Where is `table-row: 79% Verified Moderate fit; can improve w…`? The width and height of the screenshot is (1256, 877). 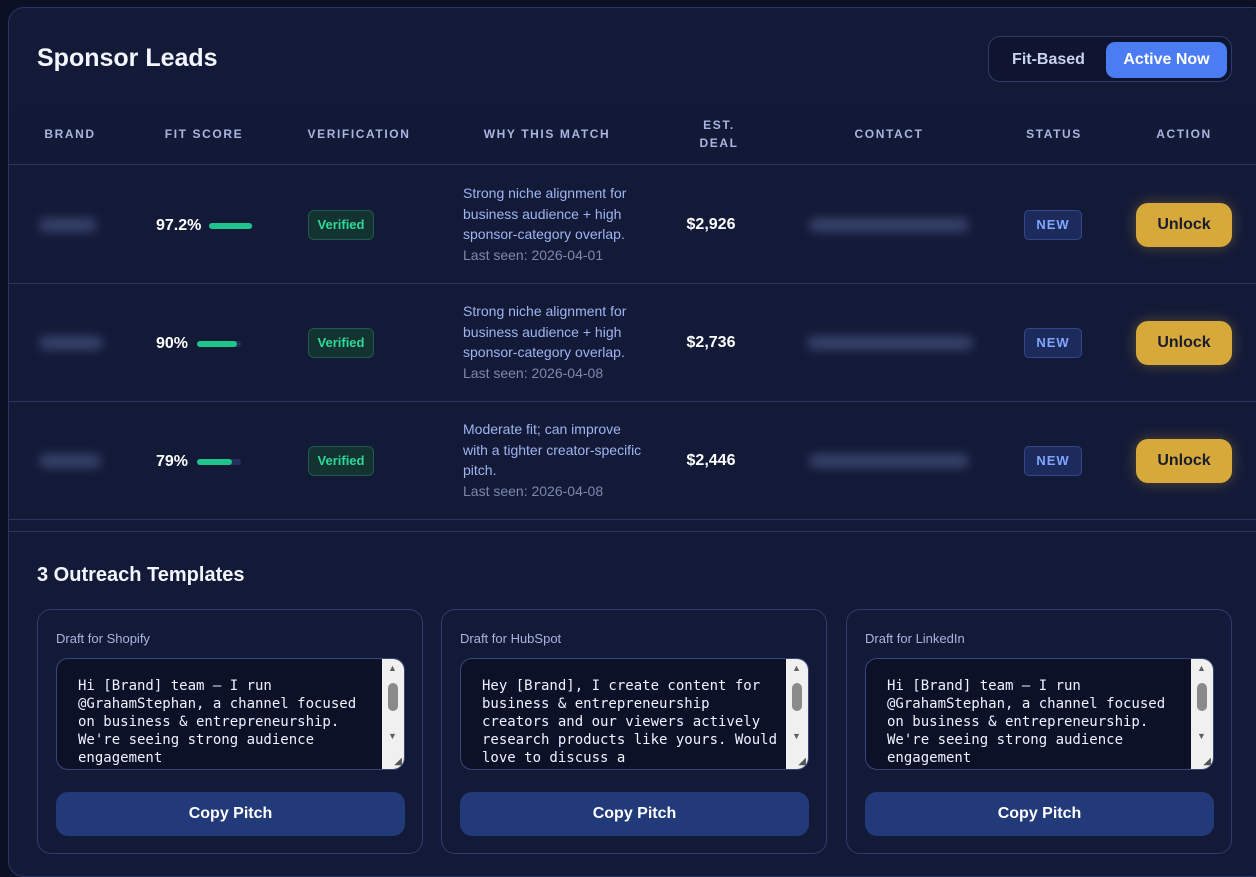 table-row: 79% Verified Moderate fit; can improve w… is located at coordinates (632, 461).